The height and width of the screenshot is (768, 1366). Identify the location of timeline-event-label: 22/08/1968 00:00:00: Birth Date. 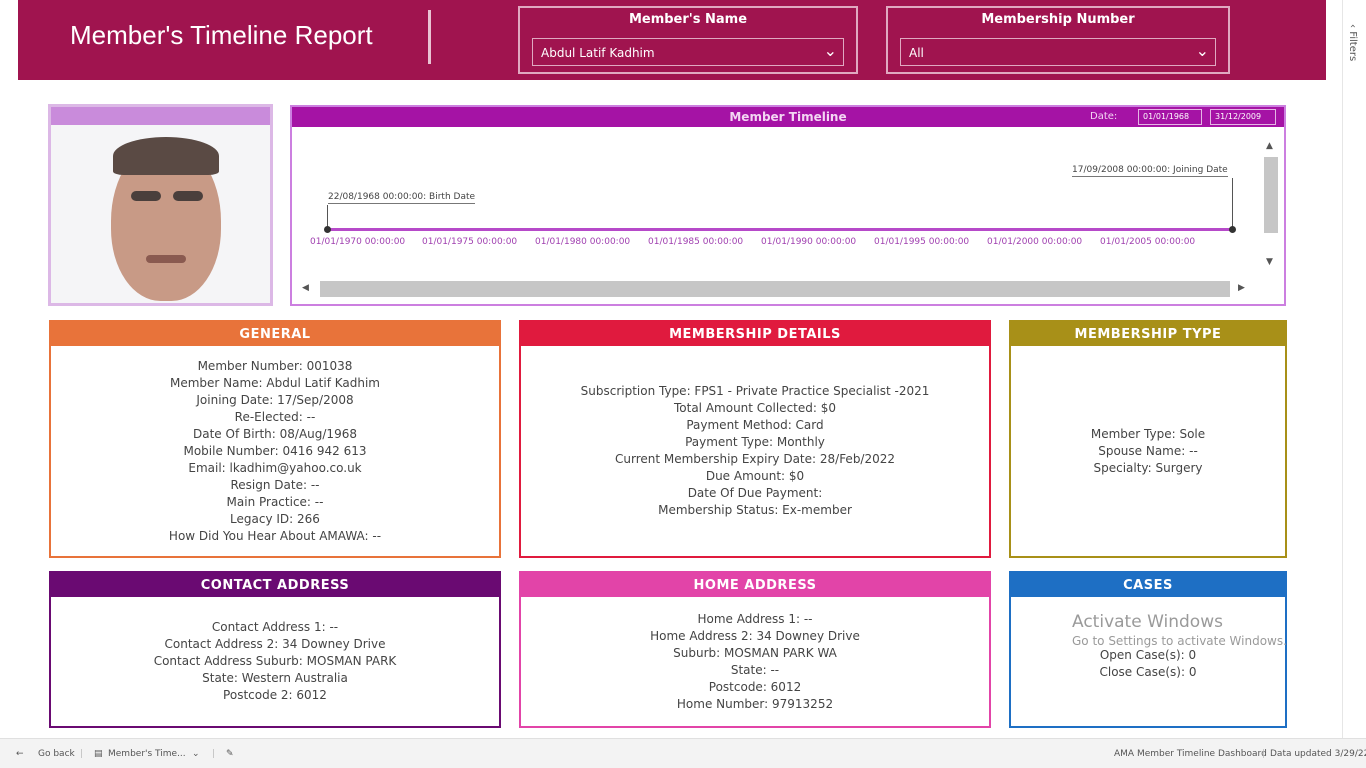
(402, 198).